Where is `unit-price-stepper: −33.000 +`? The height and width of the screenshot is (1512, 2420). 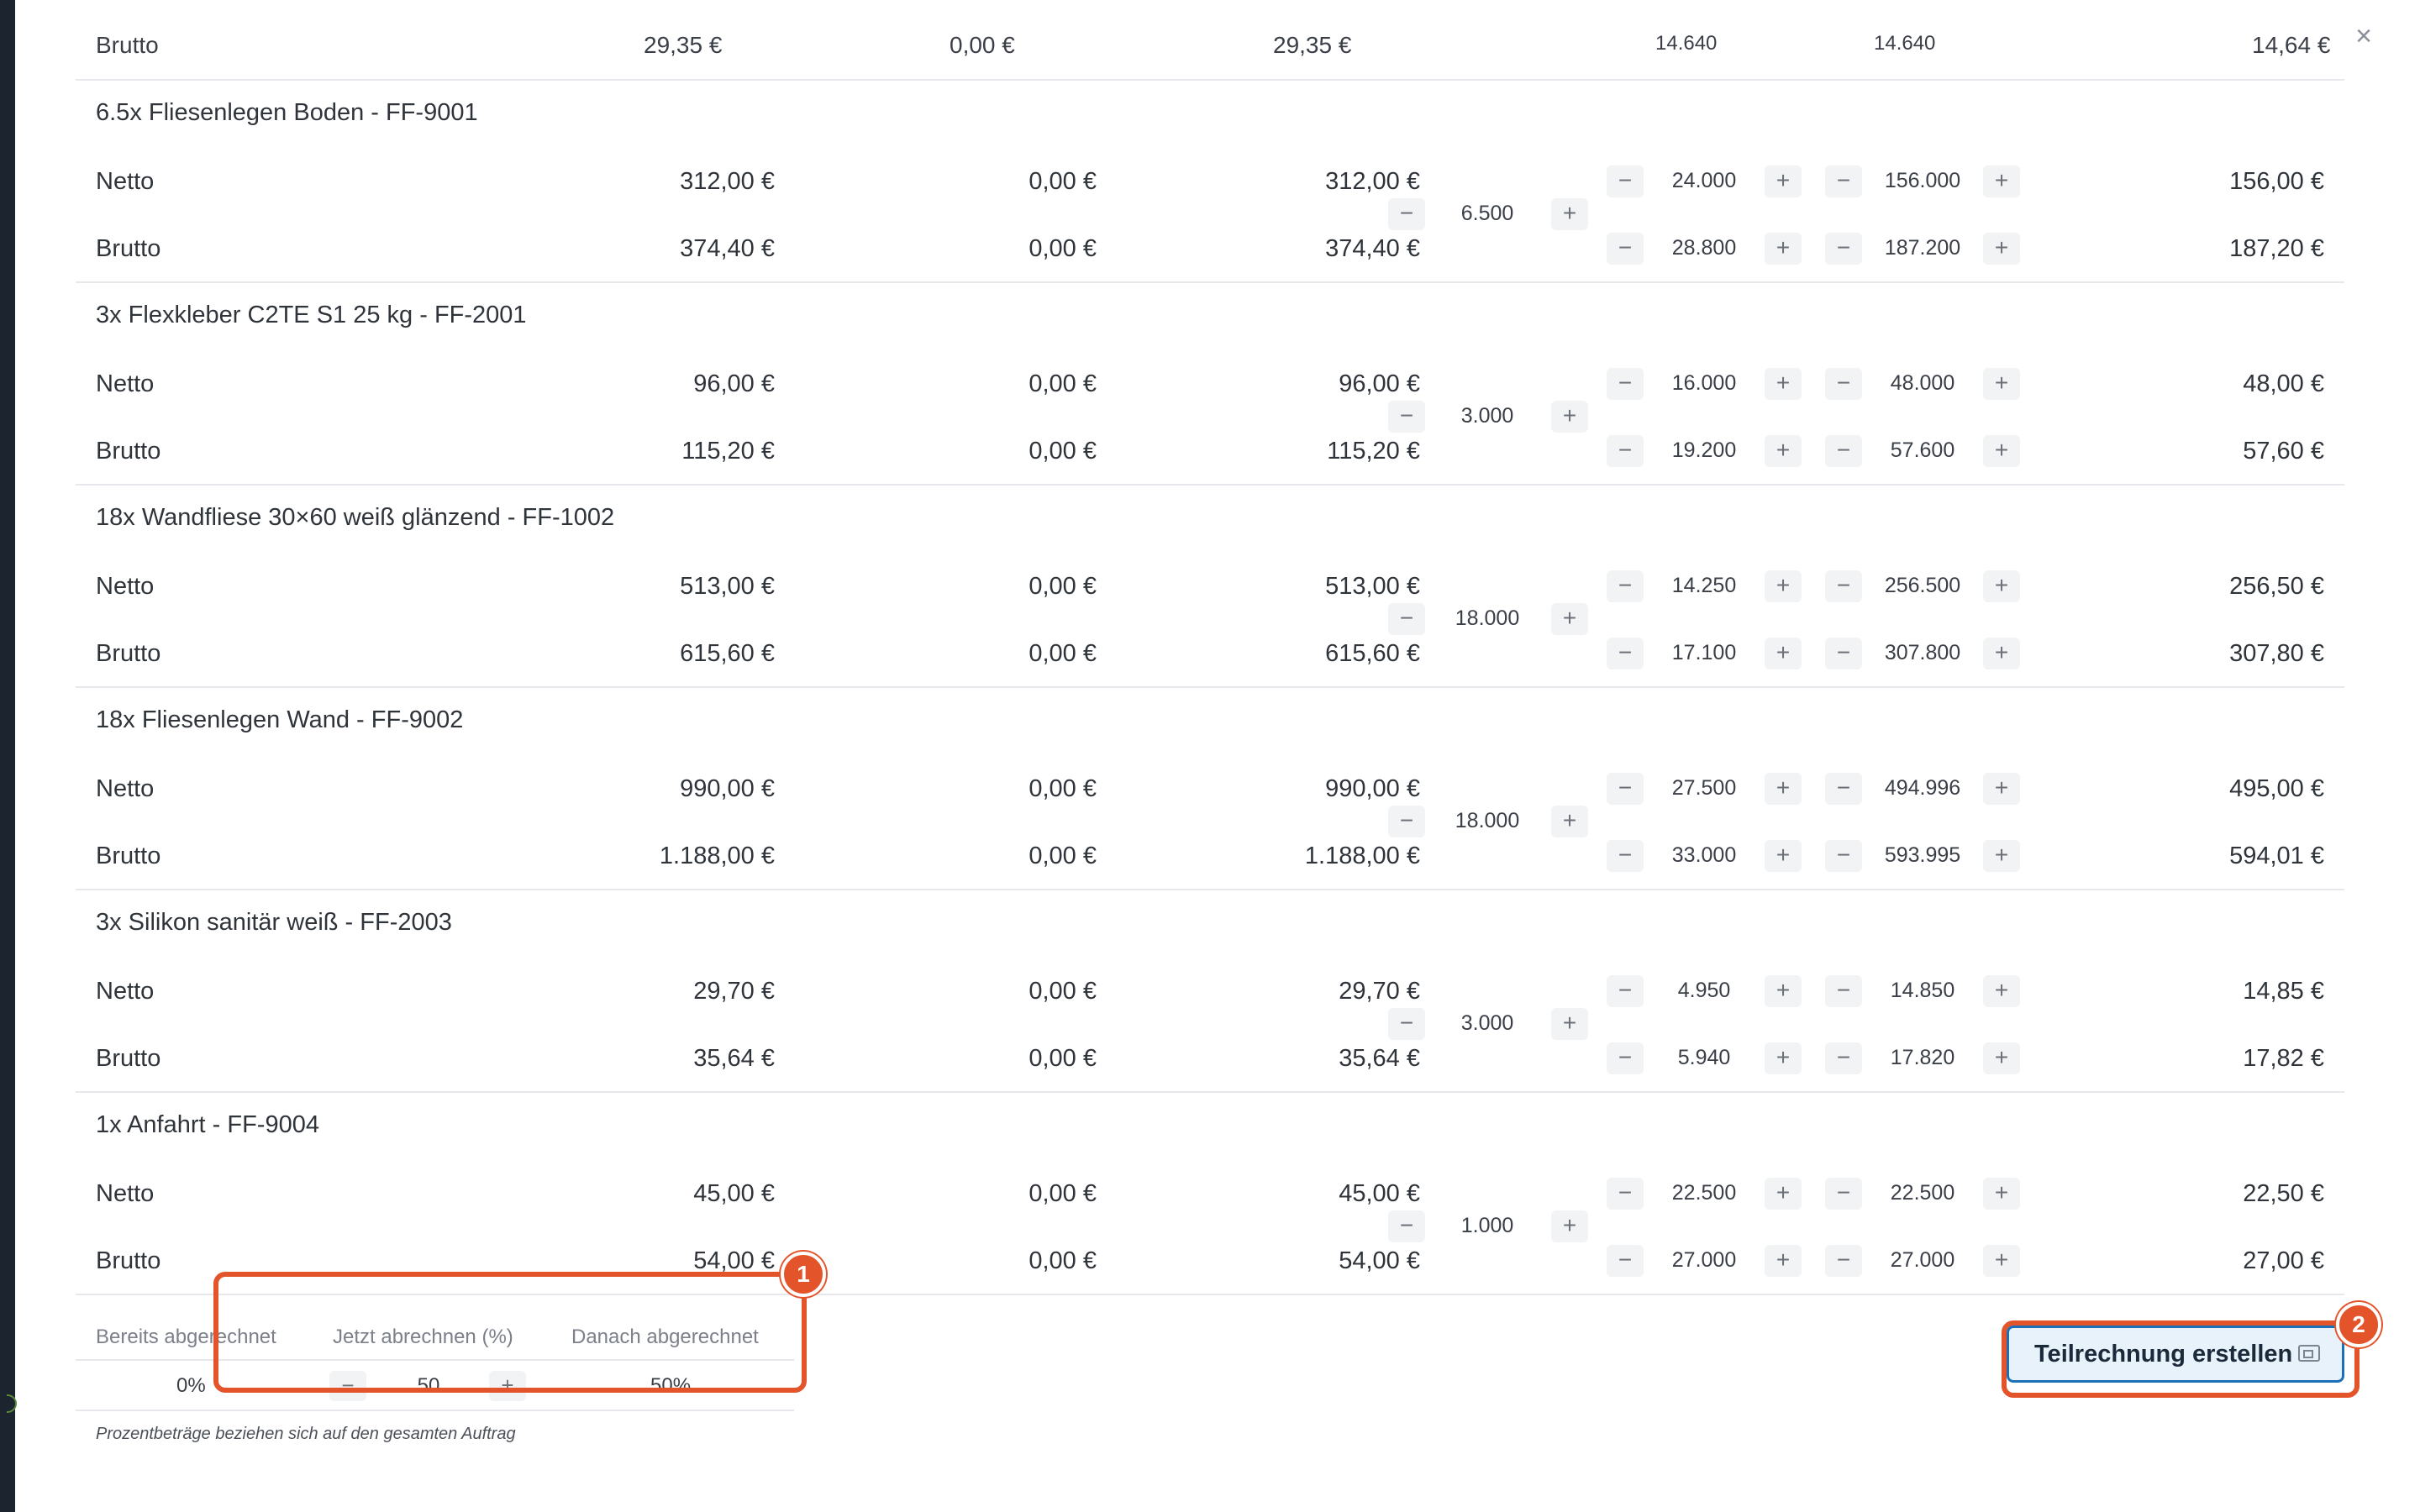
unit-price-stepper: −33.000 + is located at coordinates (1705, 856).